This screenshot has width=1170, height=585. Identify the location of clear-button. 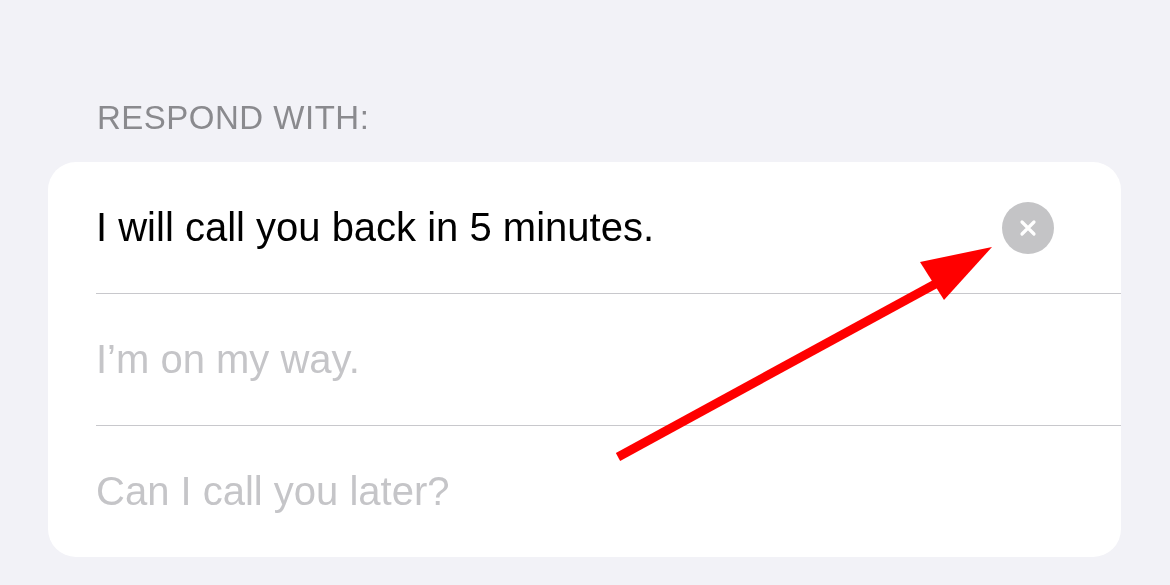
(1028, 227).